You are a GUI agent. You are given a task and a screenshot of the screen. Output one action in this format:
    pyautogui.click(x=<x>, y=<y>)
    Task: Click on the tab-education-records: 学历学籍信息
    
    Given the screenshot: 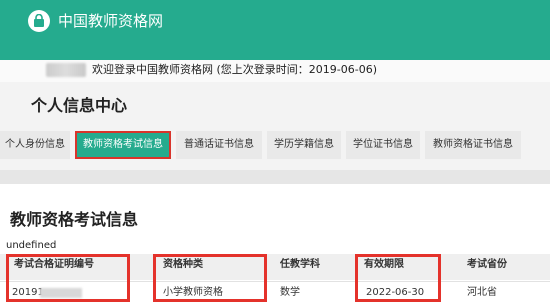 What is the action you would take?
    pyautogui.click(x=304, y=145)
    